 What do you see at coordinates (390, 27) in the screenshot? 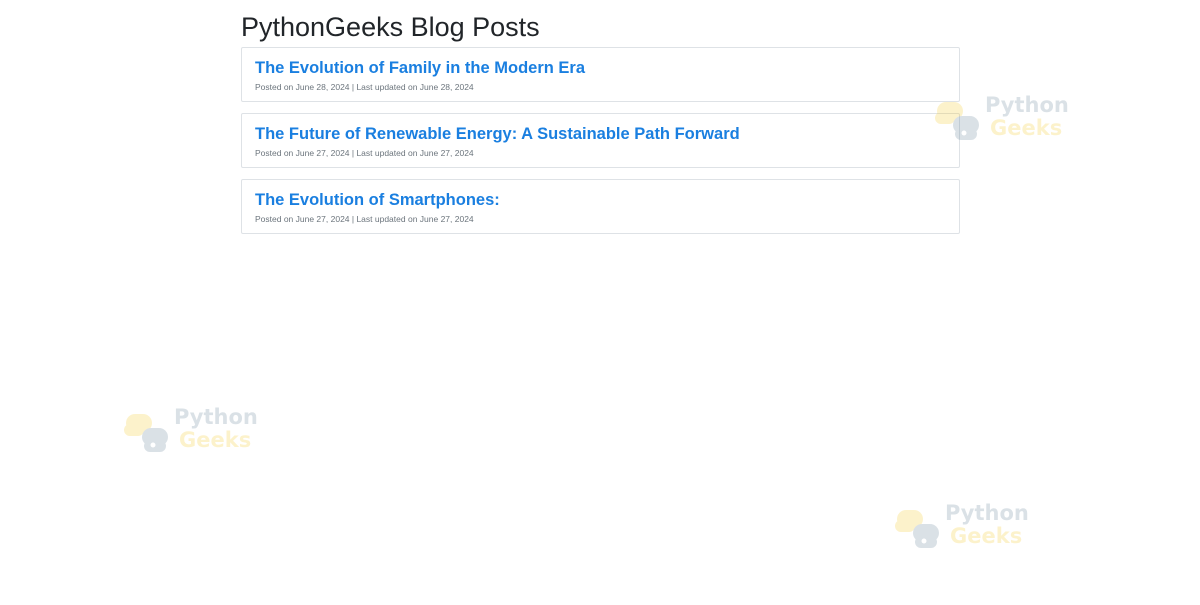
I see `page-title: PythonGeeks Blog Posts` at bounding box center [390, 27].